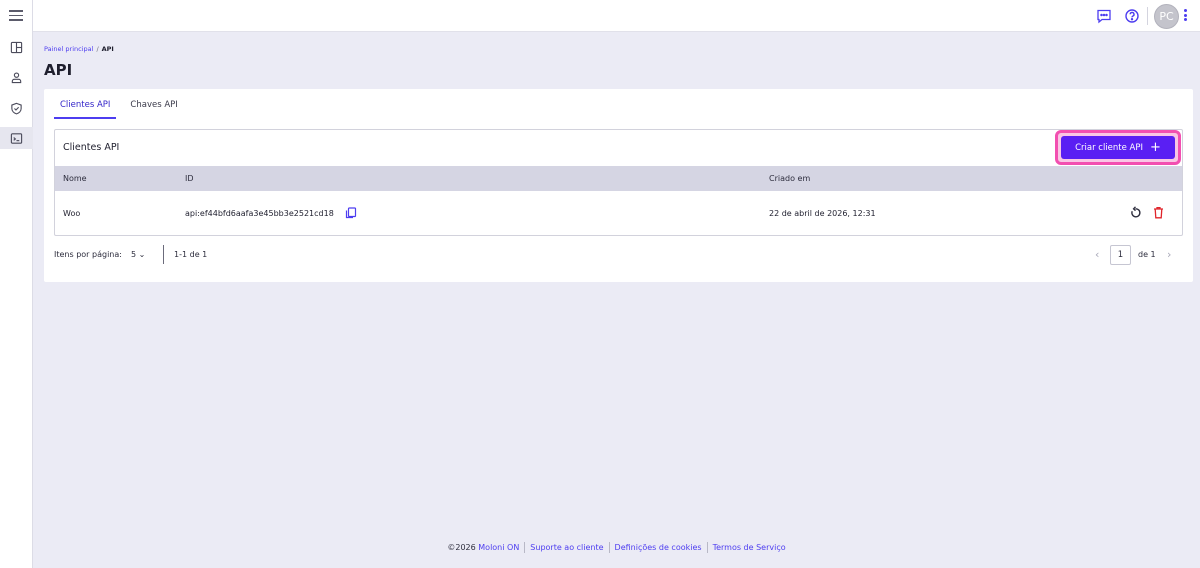 This screenshot has width=1200, height=568. What do you see at coordinates (461, 547) in the screenshot?
I see `copyright: ©2026` at bounding box center [461, 547].